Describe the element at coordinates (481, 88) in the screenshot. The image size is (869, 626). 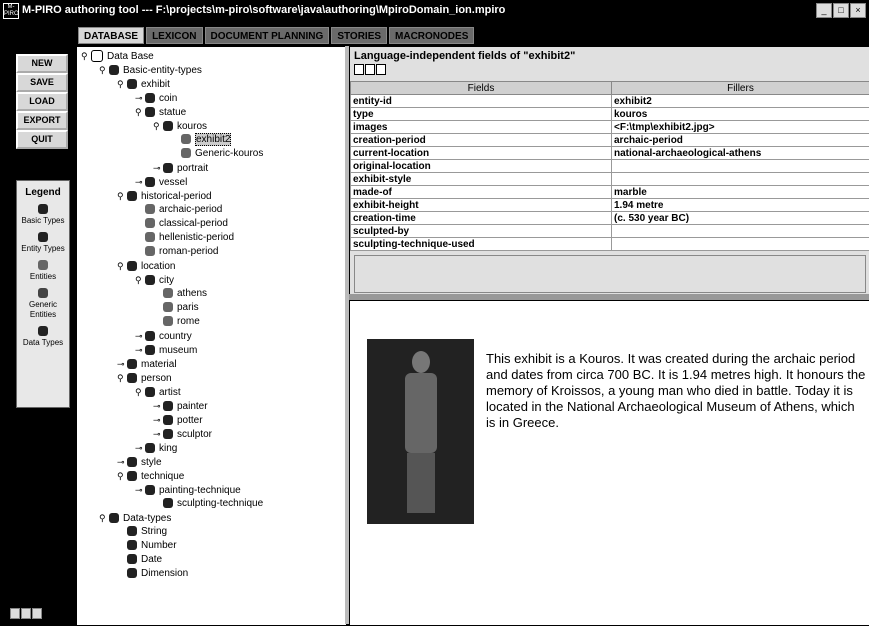
I see `column-header-fields: Fields` at that location.